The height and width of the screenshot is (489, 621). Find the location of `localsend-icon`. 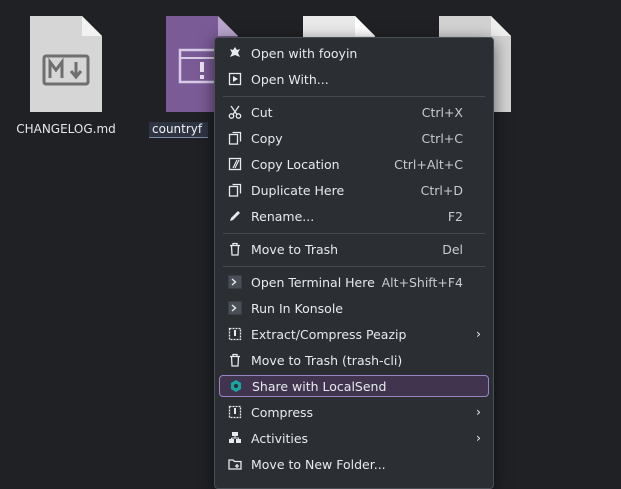

localsend-icon is located at coordinates (236, 386).